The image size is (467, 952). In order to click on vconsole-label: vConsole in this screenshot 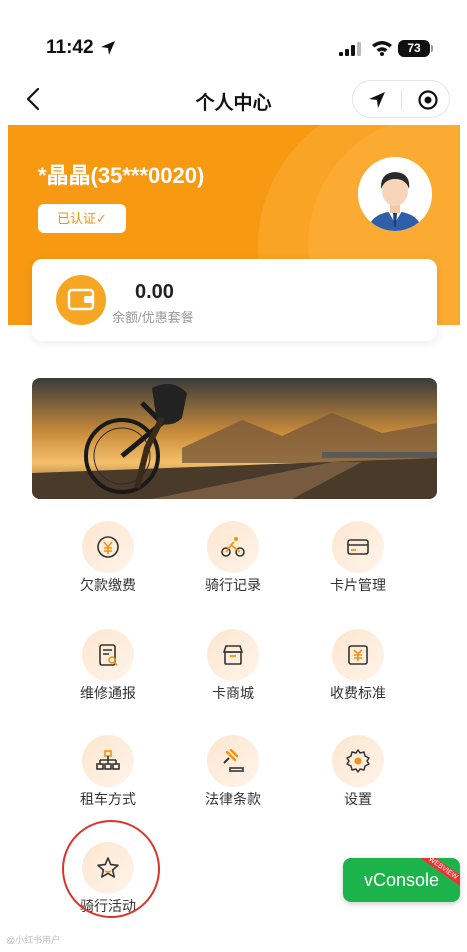, I will do `click(401, 880)`.